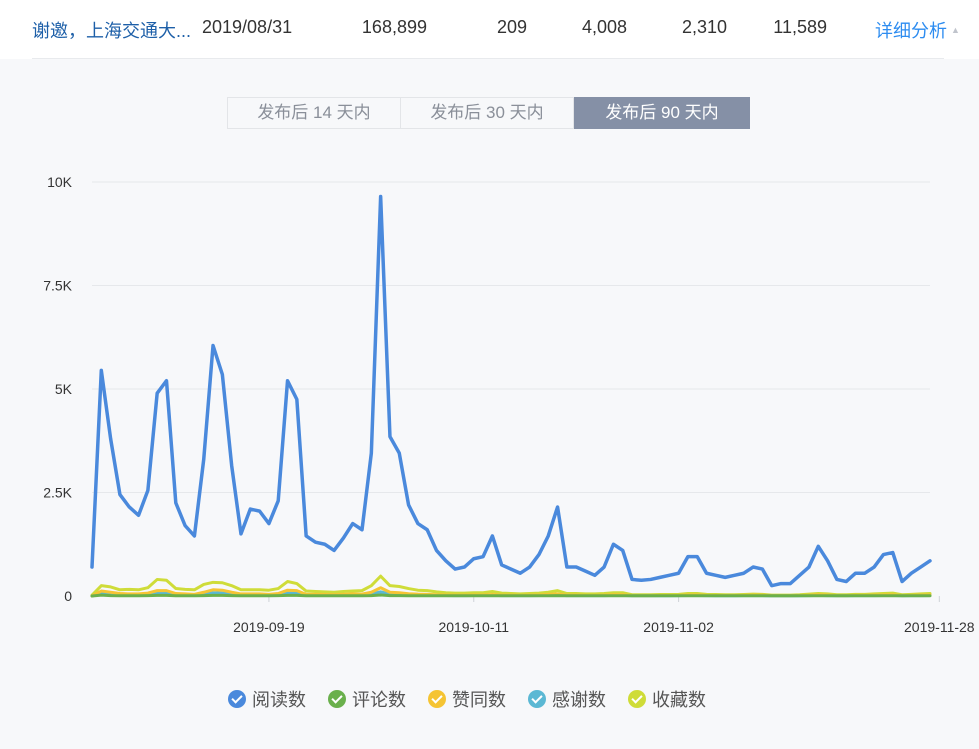 The height and width of the screenshot is (749, 979). I want to click on y-tick-label: 10K, so click(60, 182).